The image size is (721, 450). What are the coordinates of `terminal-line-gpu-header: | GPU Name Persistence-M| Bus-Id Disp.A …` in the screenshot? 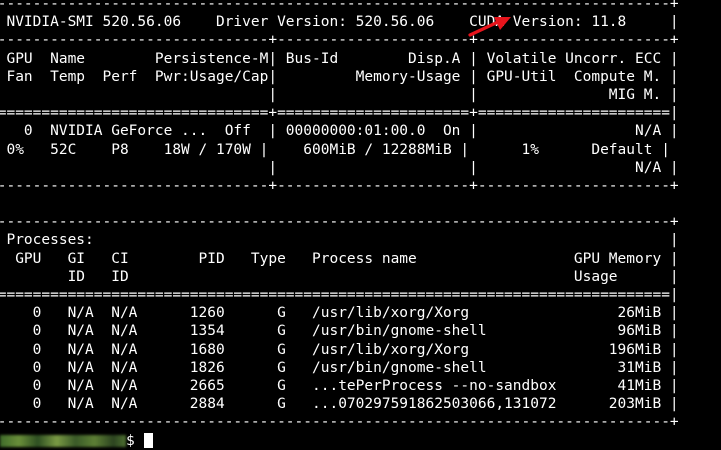 It's located at (339, 58).